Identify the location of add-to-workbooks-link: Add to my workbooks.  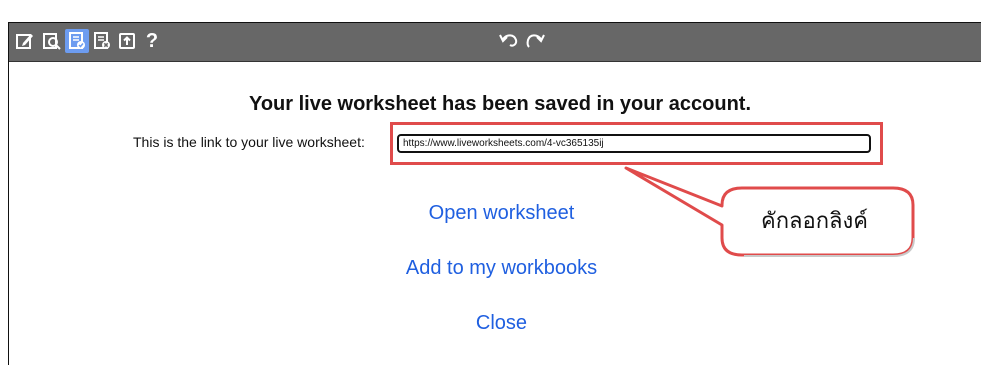
(490, 268).